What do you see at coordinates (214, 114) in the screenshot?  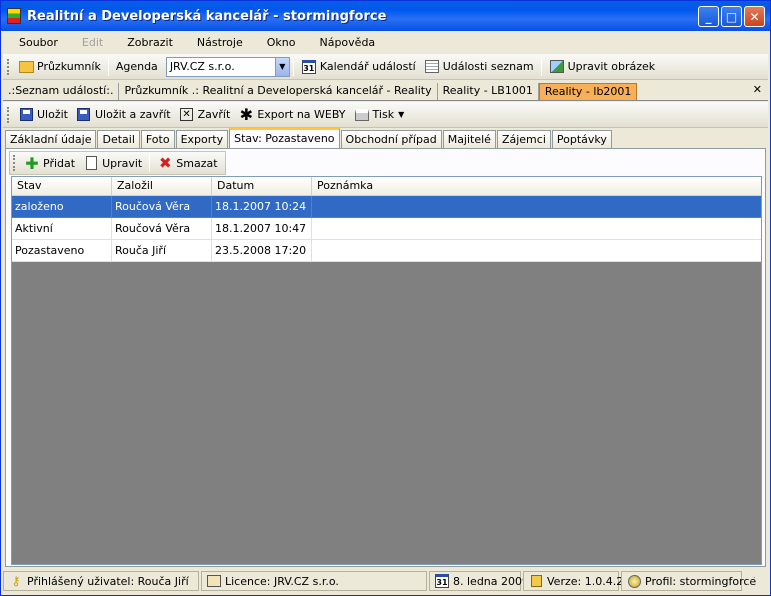 I see `close-record-label: Zavřít` at bounding box center [214, 114].